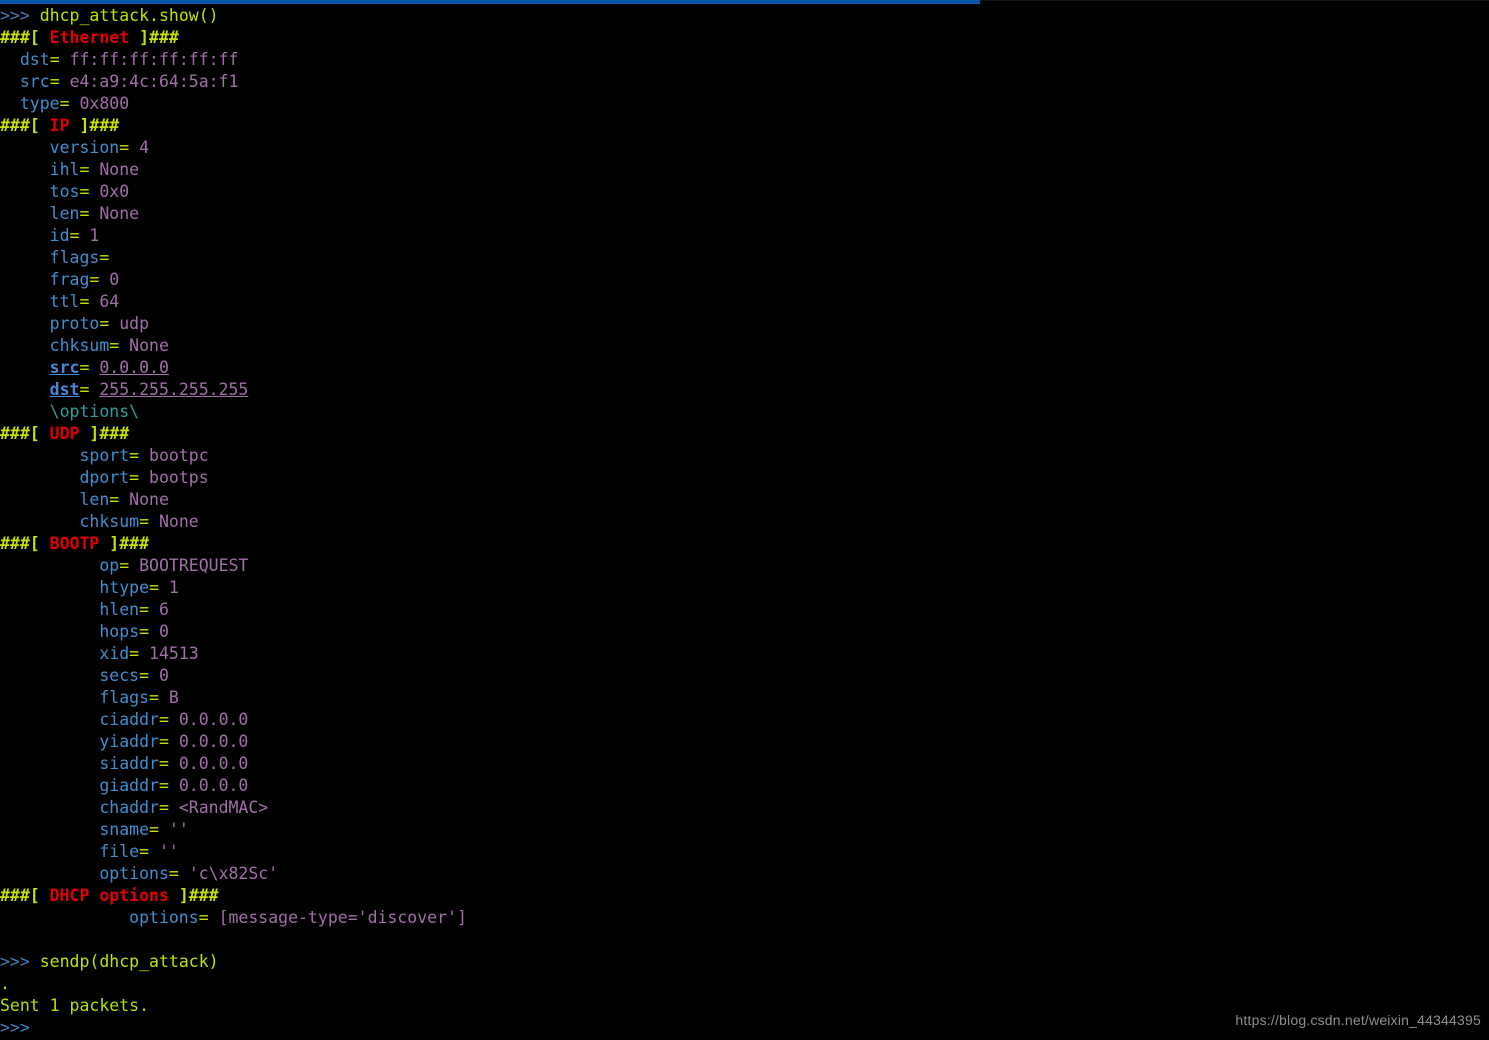  Describe the element at coordinates (109, 565) in the screenshot. I see `field-name: op` at that location.